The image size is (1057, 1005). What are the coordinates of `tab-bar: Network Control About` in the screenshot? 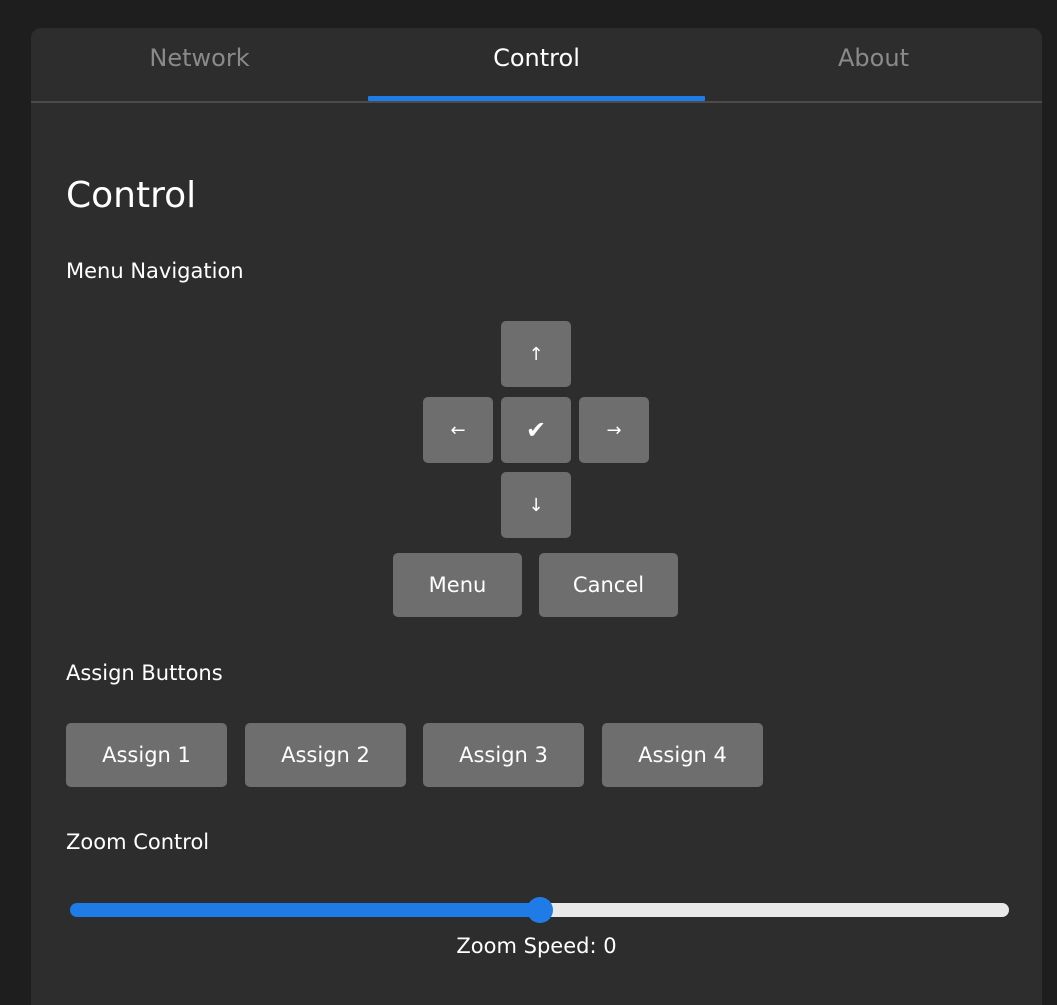 It's located at (536, 65).